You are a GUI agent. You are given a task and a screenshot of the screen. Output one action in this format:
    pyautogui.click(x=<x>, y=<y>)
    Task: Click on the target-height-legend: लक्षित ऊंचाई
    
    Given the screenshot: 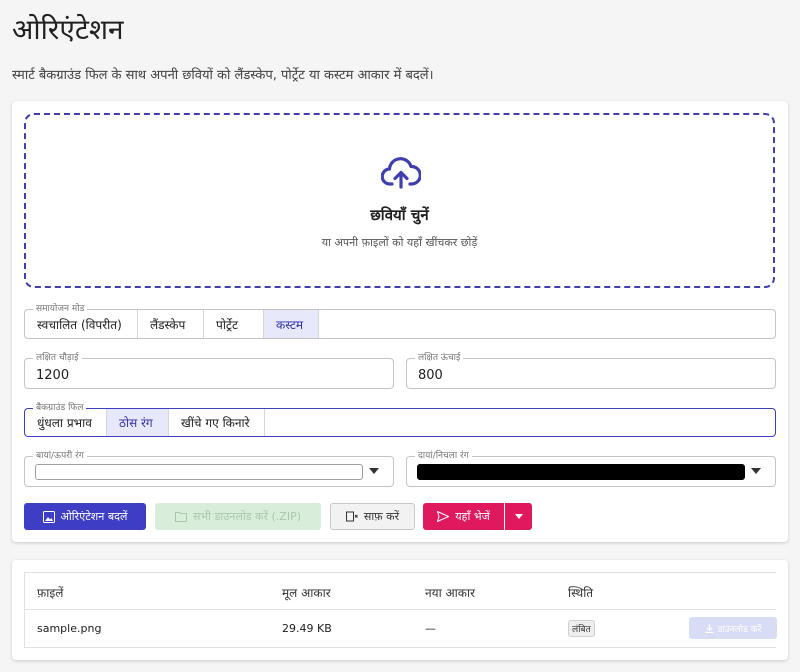 What is the action you would take?
    pyautogui.click(x=439, y=358)
    